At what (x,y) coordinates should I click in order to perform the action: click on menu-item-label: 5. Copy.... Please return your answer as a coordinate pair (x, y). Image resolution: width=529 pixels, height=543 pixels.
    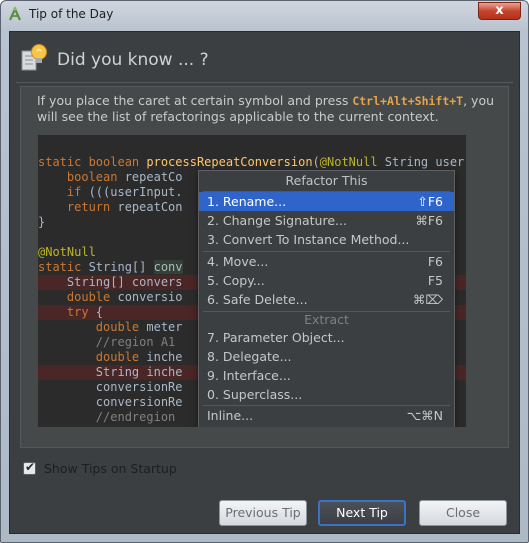
    Looking at the image, I should click on (236, 280).